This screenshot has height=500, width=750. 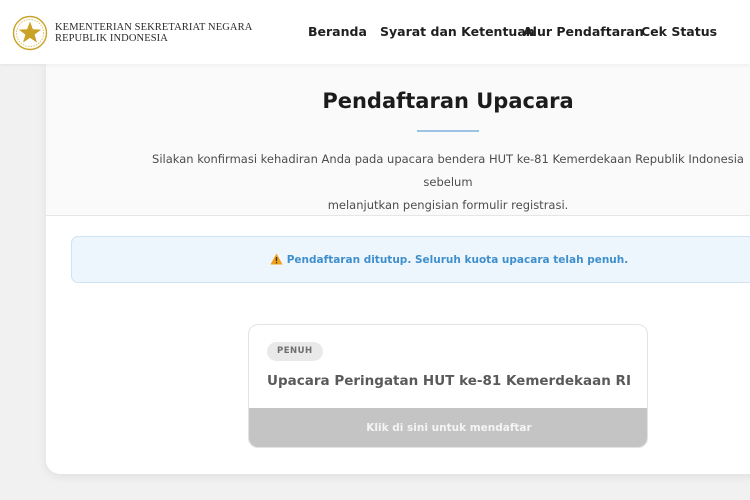 I want to click on page-title: Pendaftaran Upacara, so click(x=448, y=101).